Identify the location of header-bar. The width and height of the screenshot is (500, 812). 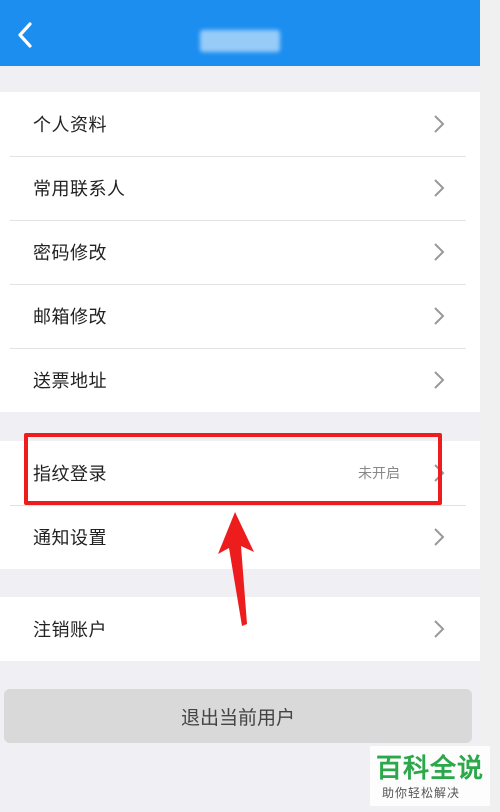
(240, 33).